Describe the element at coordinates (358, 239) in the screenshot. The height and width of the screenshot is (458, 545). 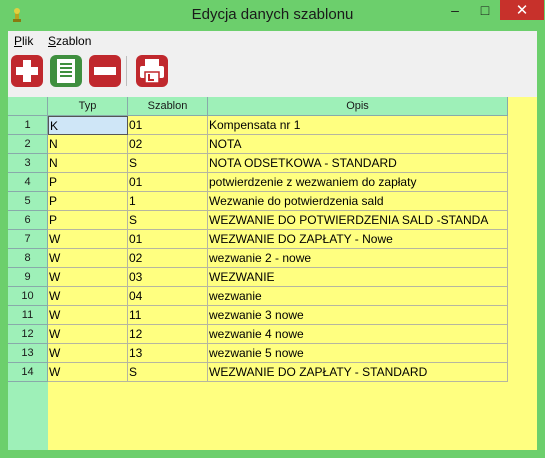
I see `cell-opis: WEZWANIE DO ZAPŁATY - Nowe` at that location.